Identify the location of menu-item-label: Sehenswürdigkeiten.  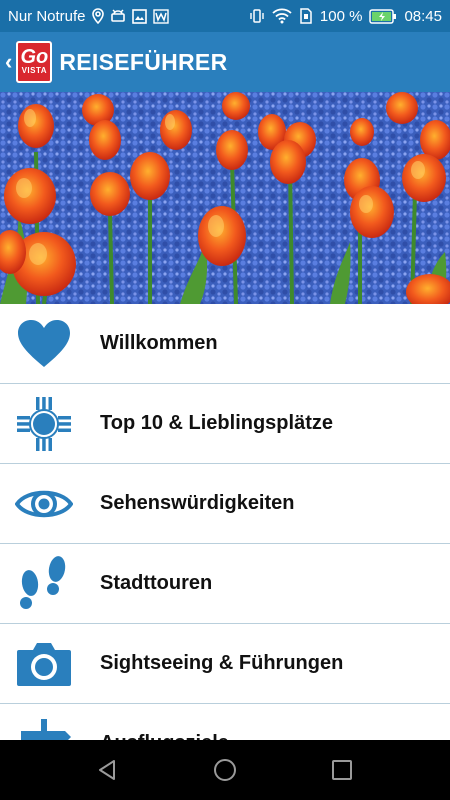
(197, 503).